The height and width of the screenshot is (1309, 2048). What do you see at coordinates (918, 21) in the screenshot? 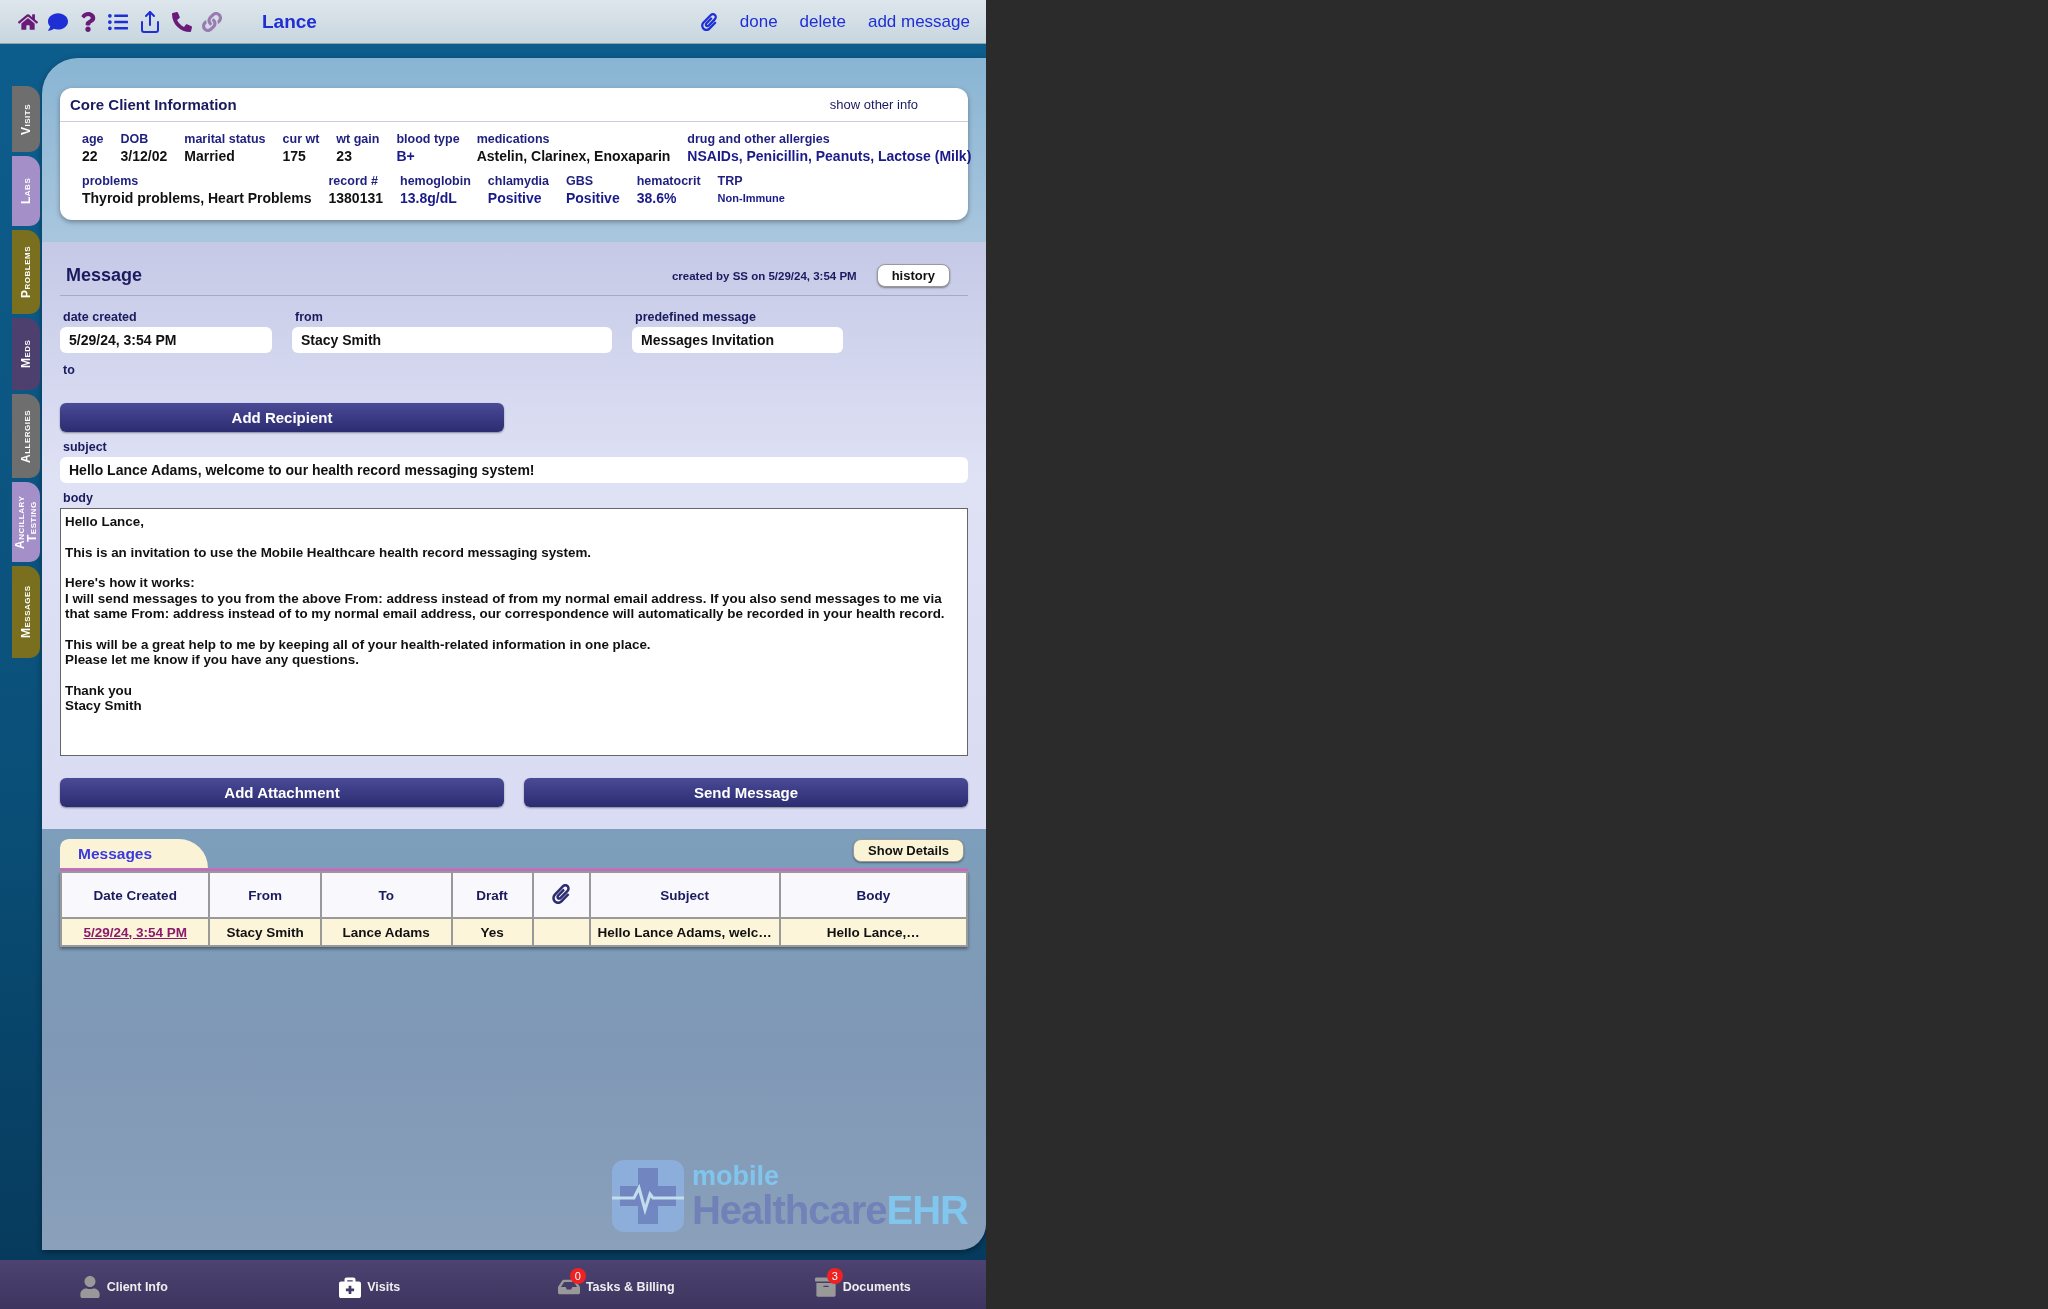
I see `toolbar-link: add message` at bounding box center [918, 21].